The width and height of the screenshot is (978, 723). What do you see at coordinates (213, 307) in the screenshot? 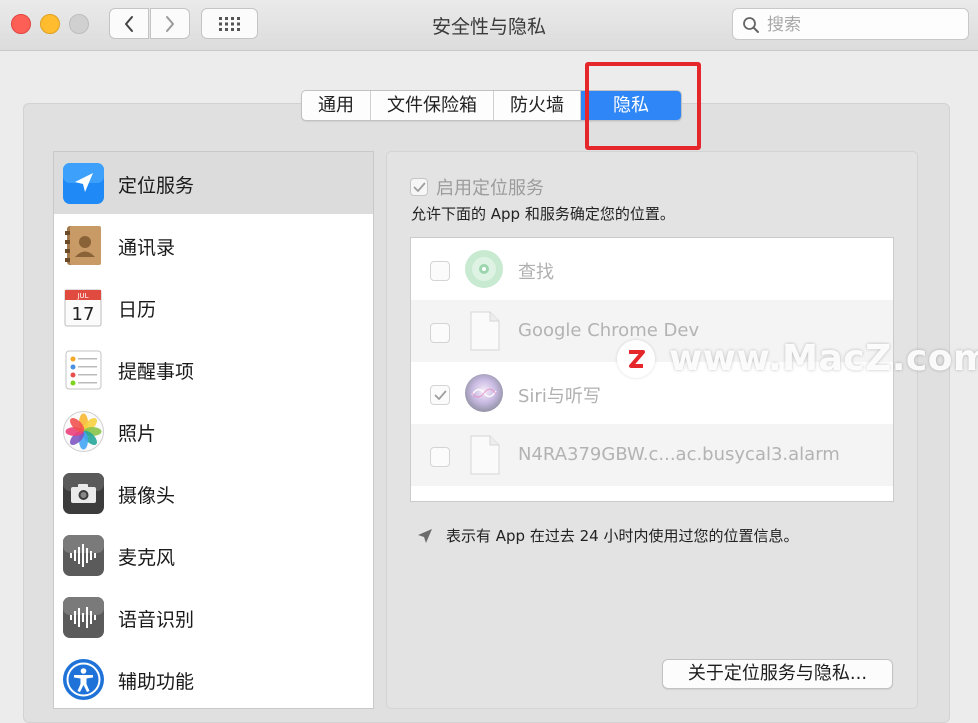
I see `sidebar-item-calendar: JUL 17 日历` at bounding box center [213, 307].